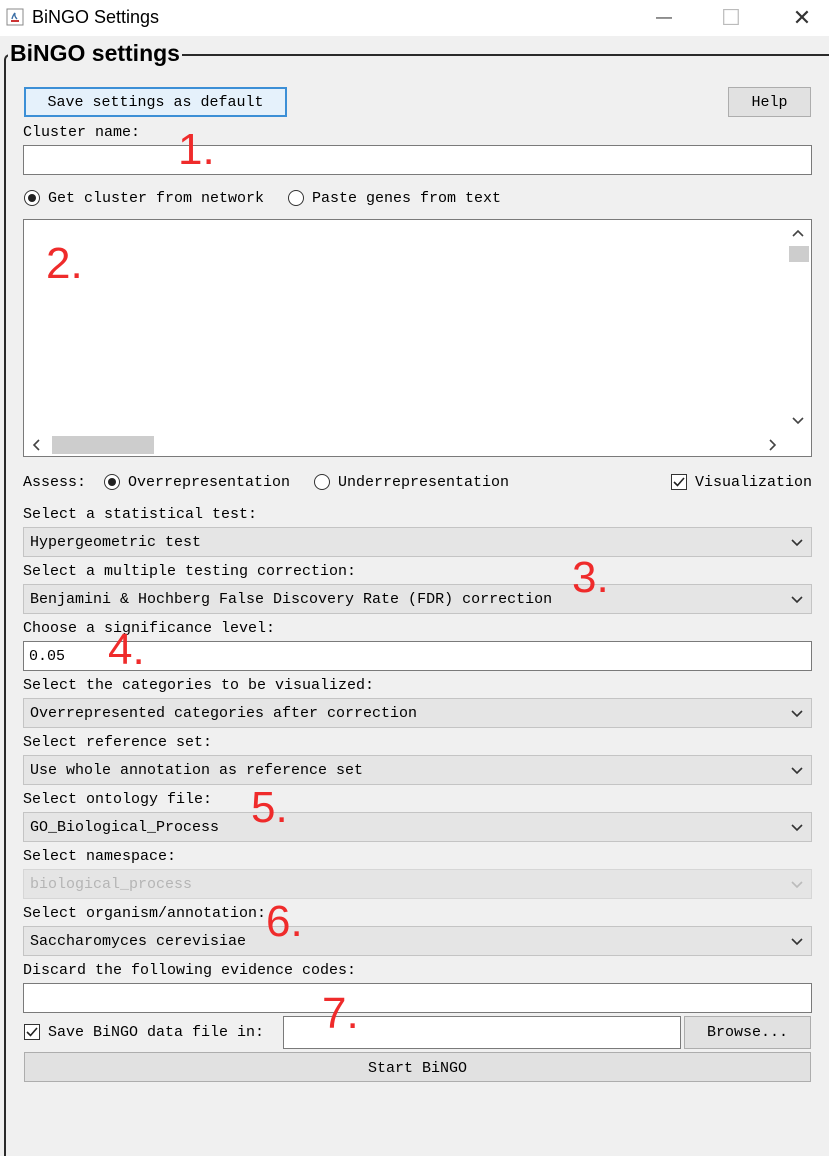  I want to click on scroll-left-icon, so click(36, 445).